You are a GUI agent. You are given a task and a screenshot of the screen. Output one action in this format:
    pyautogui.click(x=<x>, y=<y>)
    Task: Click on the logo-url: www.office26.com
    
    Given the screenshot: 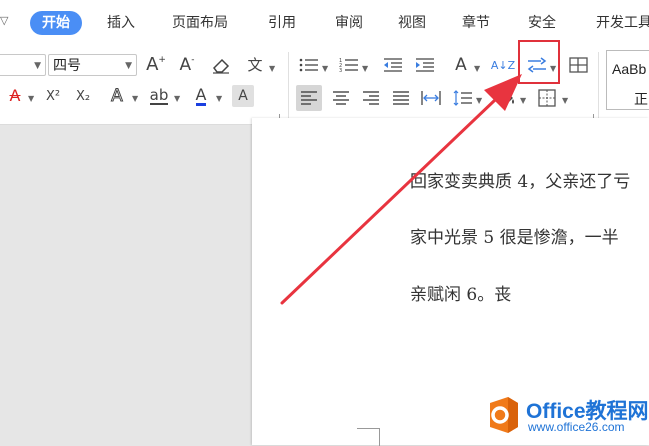 What is the action you would take?
    pyautogui.click(x=576, y=427)
    